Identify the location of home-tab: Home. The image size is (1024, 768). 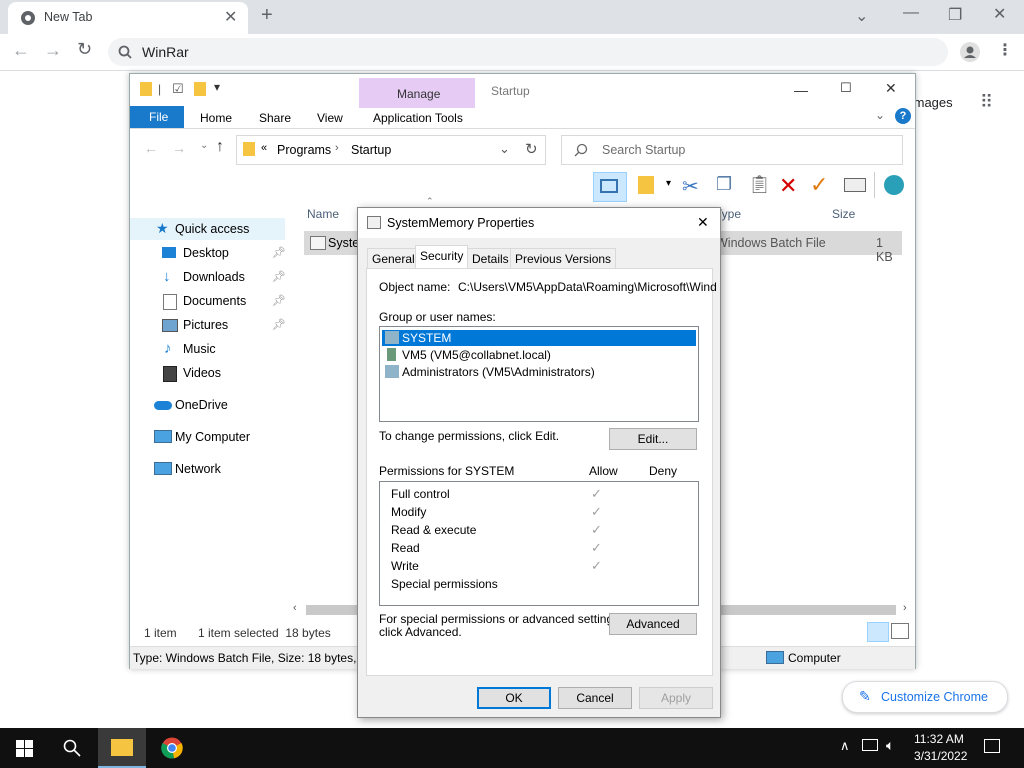
(216, 118).